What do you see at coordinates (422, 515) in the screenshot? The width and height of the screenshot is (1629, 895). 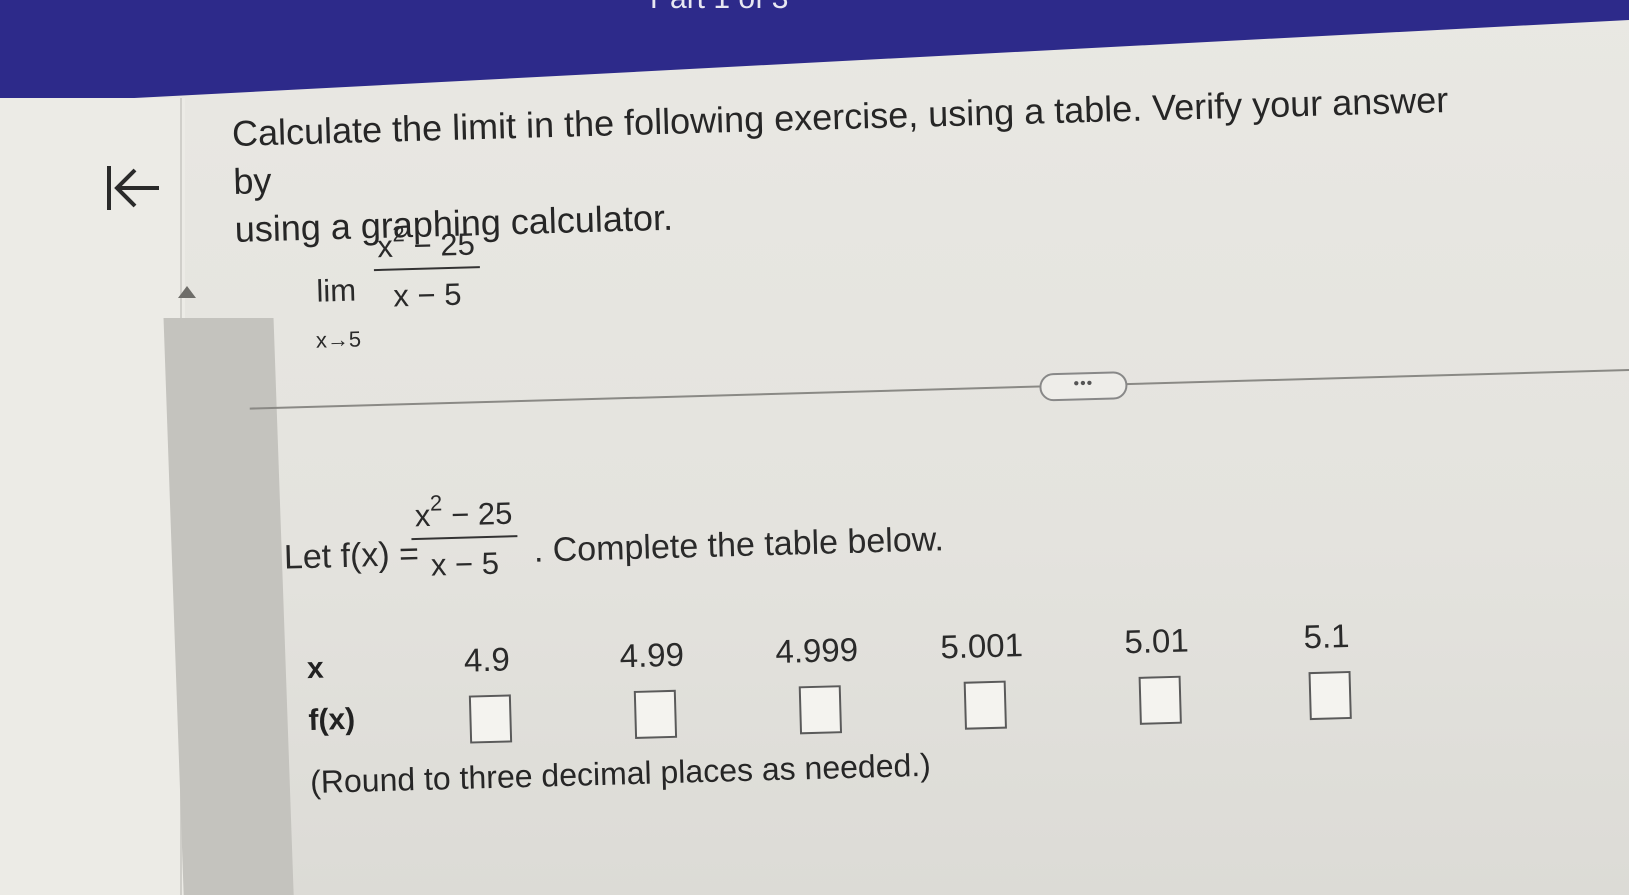 I see `function-numerator-base: x` at bounding box center [422, 515].